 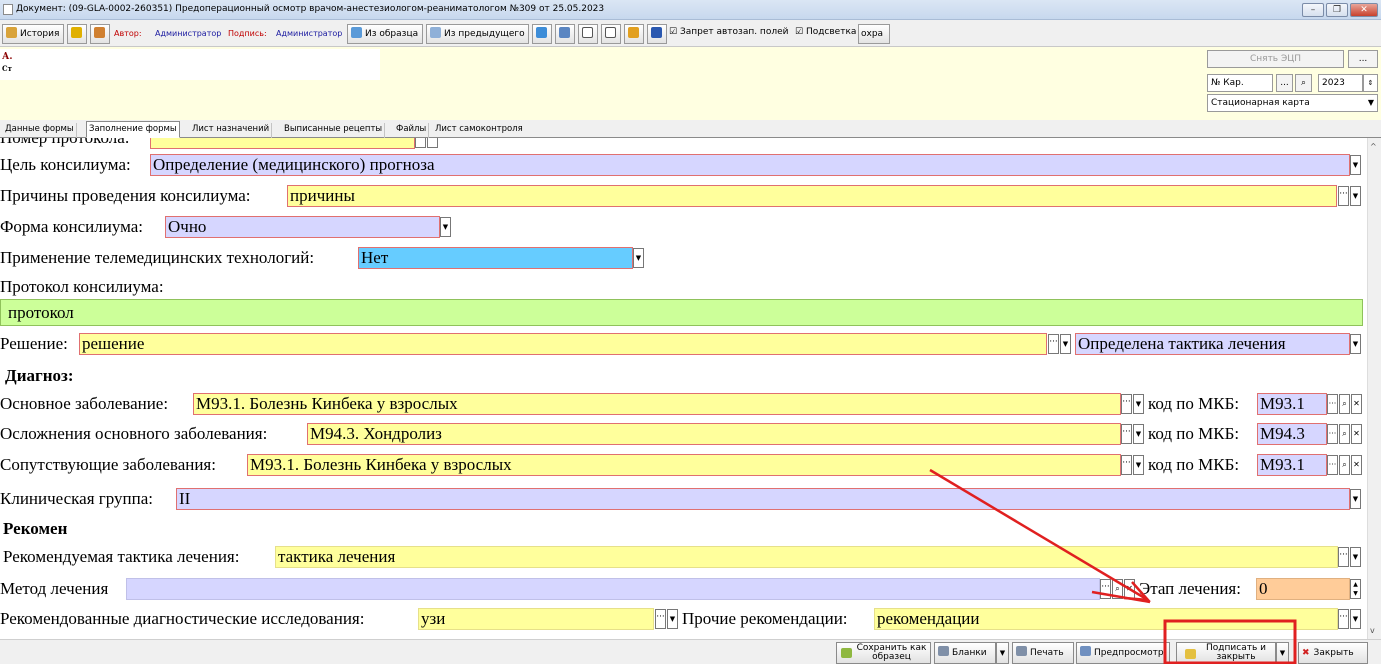 I want to click on decision-more-button: ···, so click(x=1053, y=344).